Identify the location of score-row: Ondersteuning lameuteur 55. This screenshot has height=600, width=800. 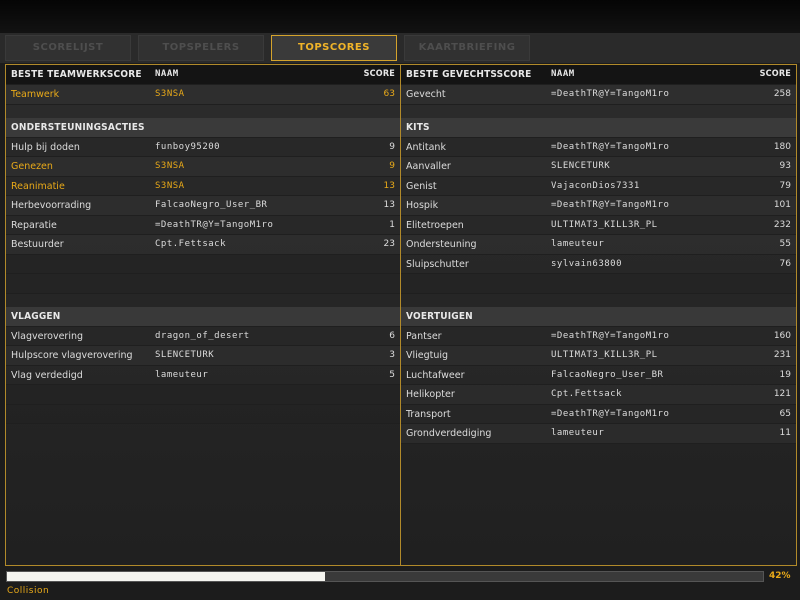
(598, 245).